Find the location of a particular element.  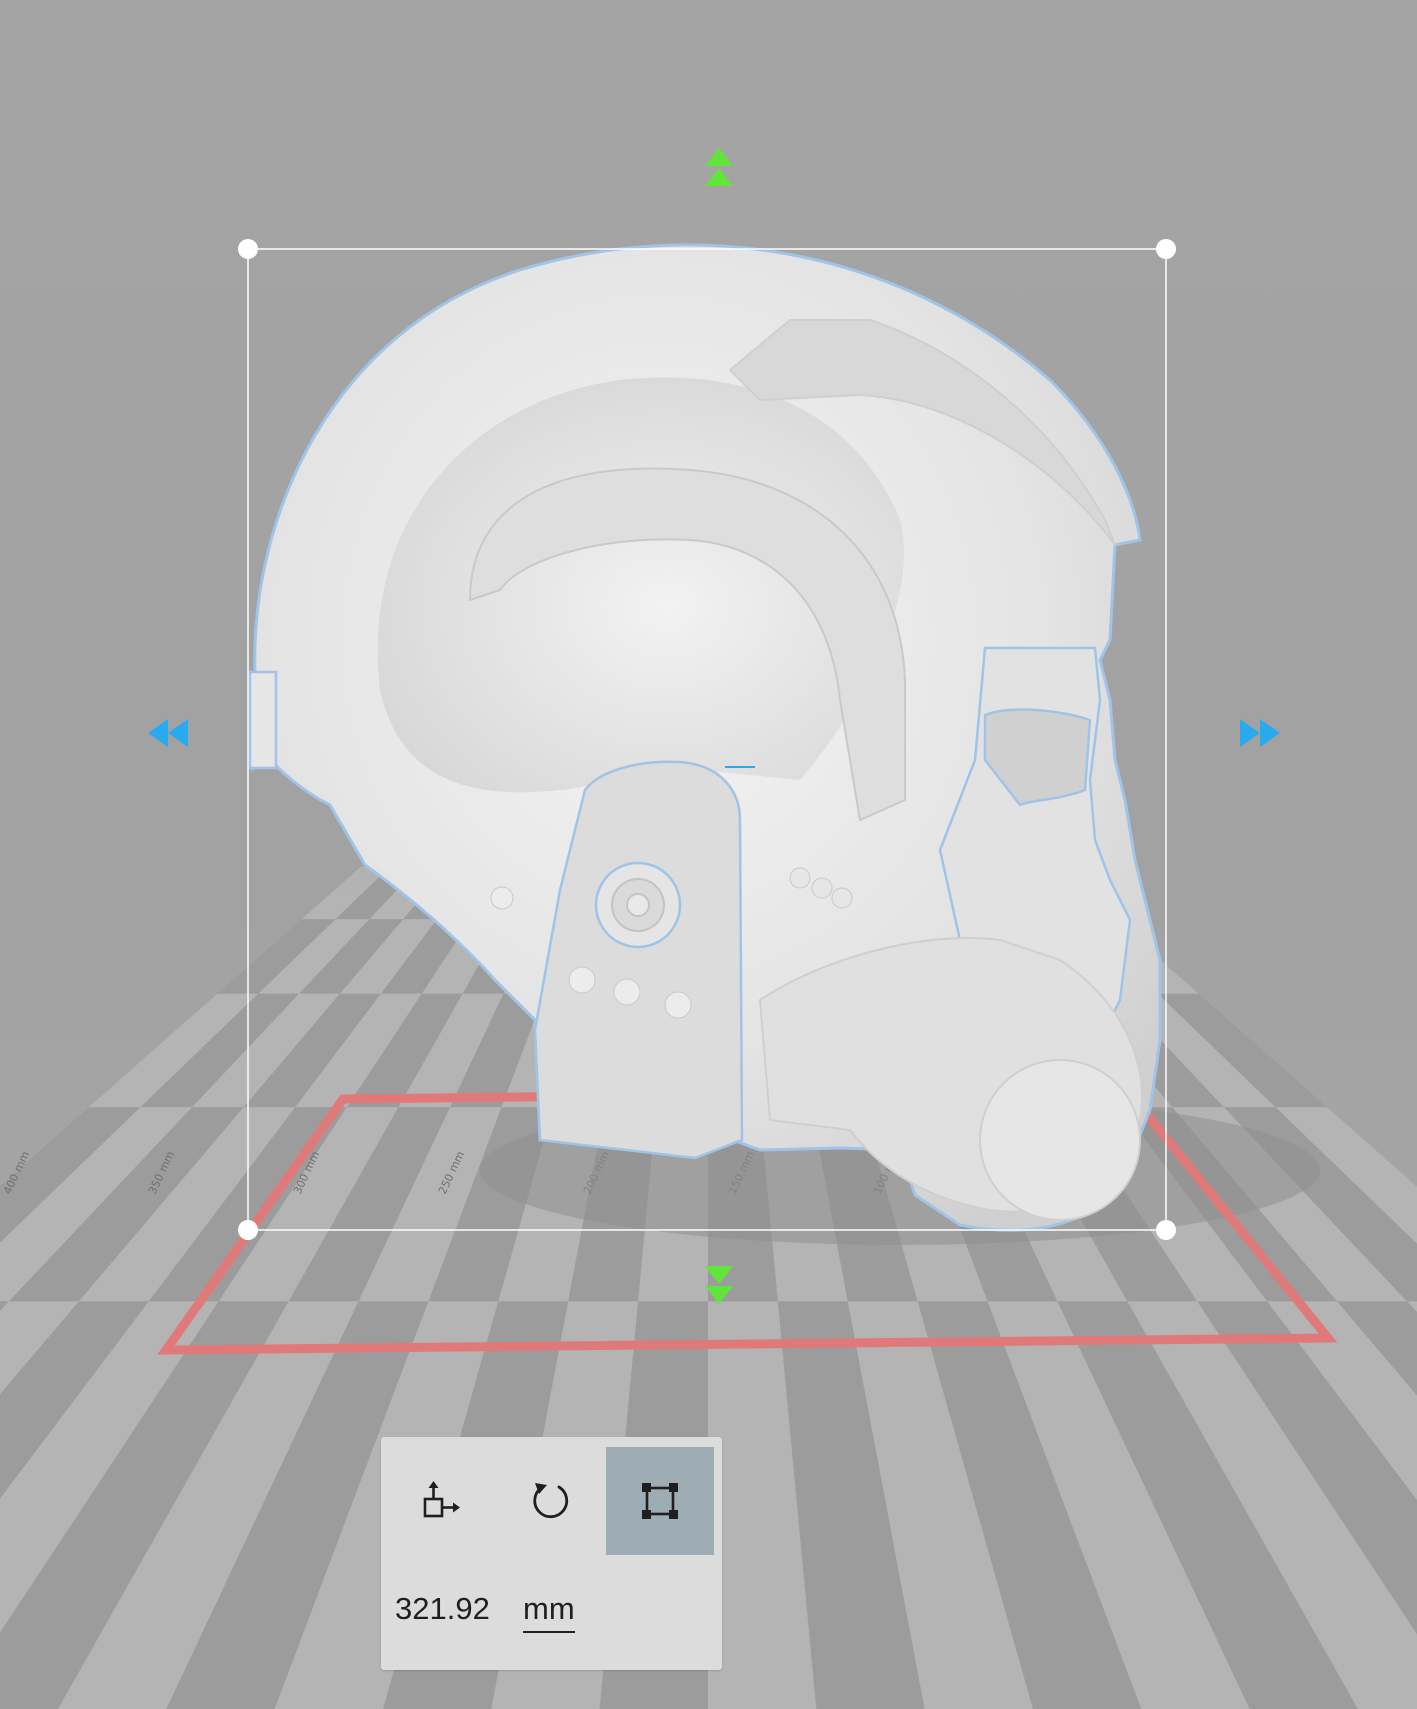

helmet-chin-dome is located at coordinates (1060, 1140).